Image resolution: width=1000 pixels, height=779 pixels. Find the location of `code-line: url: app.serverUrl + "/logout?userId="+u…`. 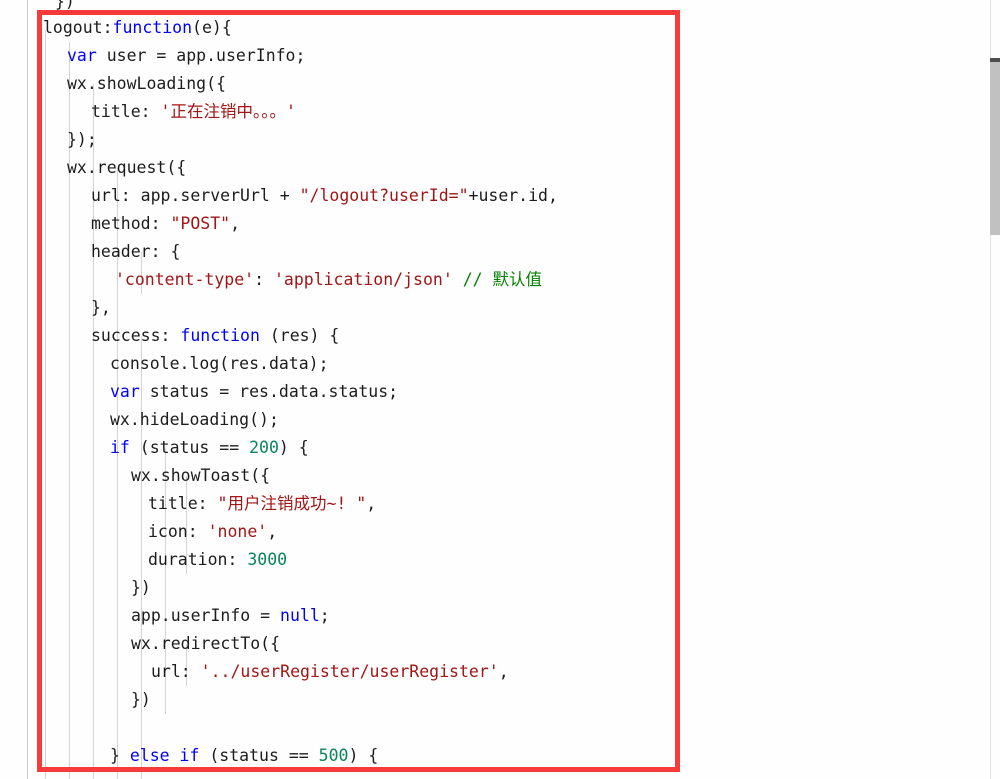

code-line: url: app.serverUrl + "/logout?userId="+u… is located at coordinates (279, 196).